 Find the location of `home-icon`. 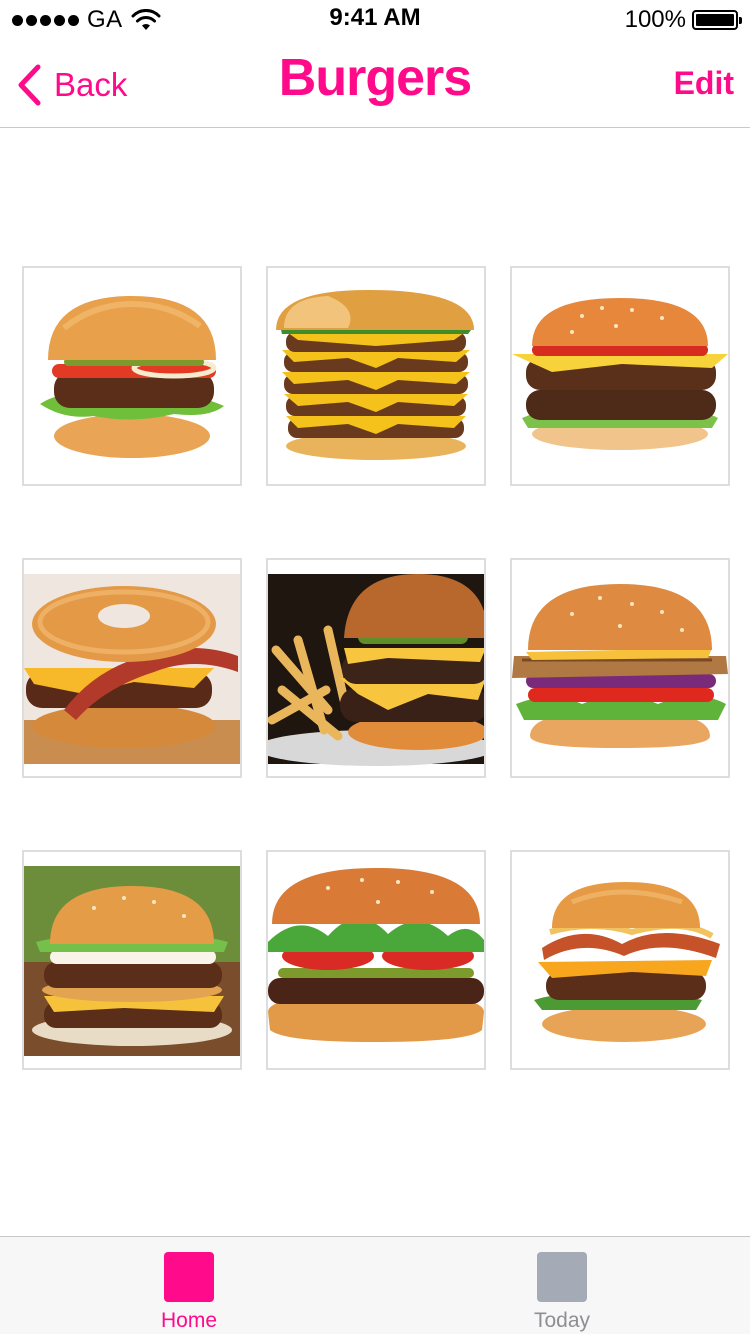

home-icon is located at coordinates (189, 1277).